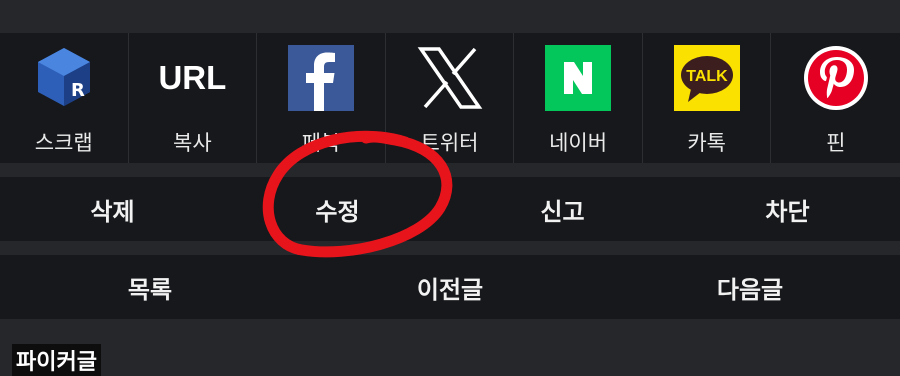 The width and height of the screenshot is (900, 376). I want to click on section-title-partial: 파이커글, so click(56, 360).